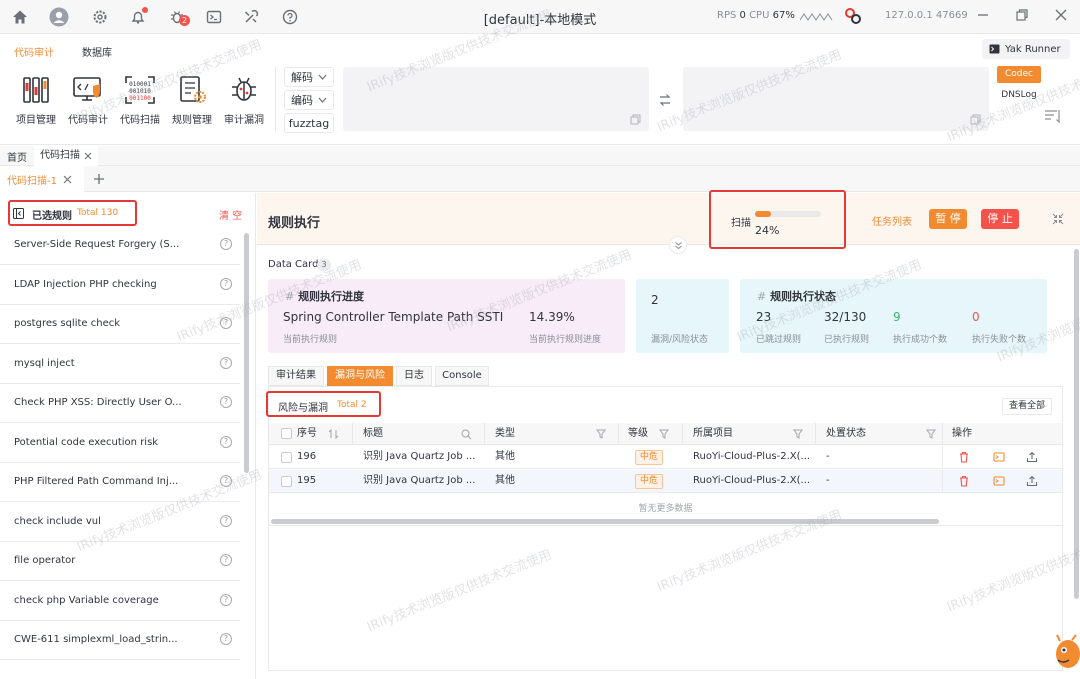  I want to click on rule-list-item: check php Variable coverage?, so click(120, 601).